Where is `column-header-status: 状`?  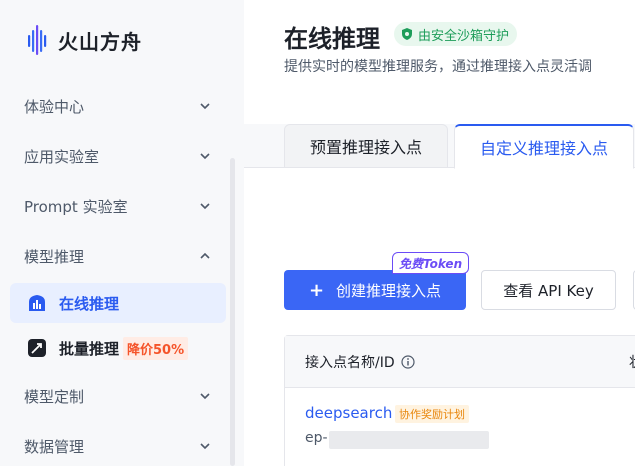
column-header-status: 状 is located at coordinates (632, 362).